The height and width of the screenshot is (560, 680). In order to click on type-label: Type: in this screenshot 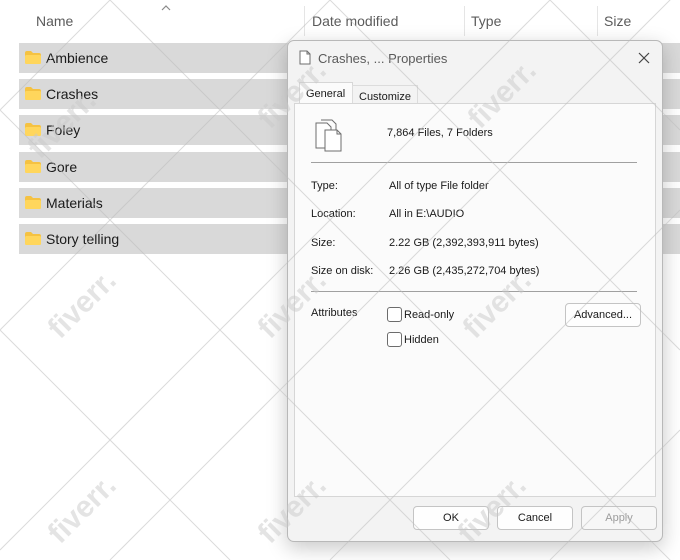, I will do `click(324, 186)`.